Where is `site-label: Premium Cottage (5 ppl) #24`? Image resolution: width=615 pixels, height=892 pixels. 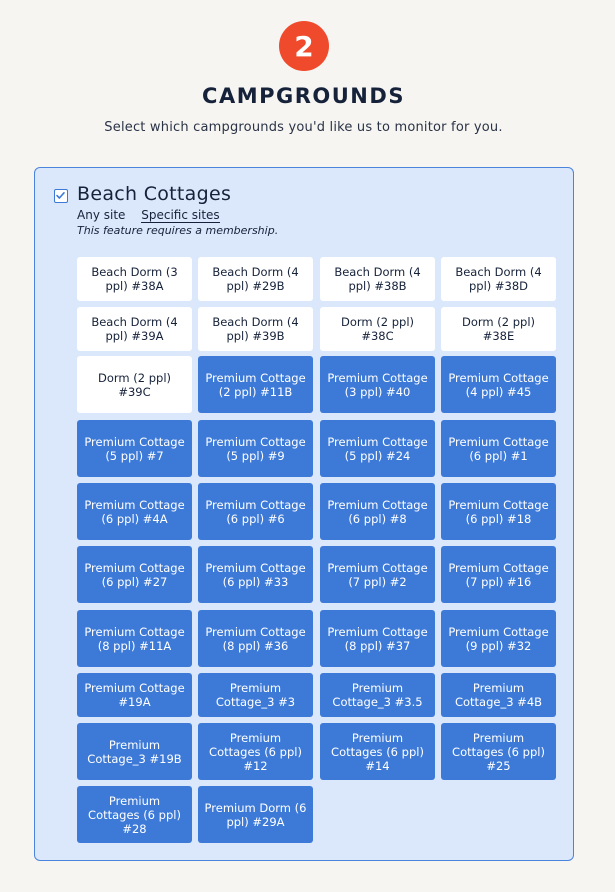 site-label: Premium Cottage (5 ppl) #24 is located at coordinates (377, 448).